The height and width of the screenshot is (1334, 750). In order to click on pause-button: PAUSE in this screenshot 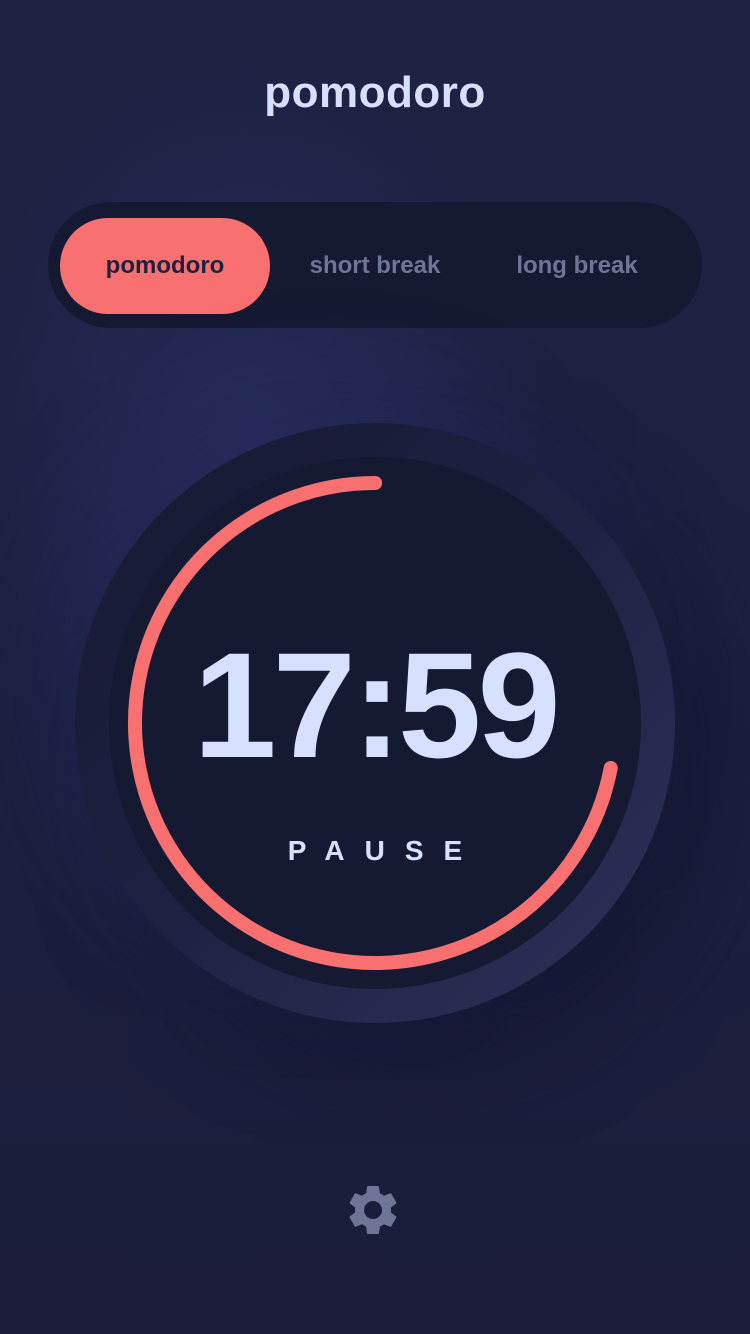, I will do `click(375, 851)`.